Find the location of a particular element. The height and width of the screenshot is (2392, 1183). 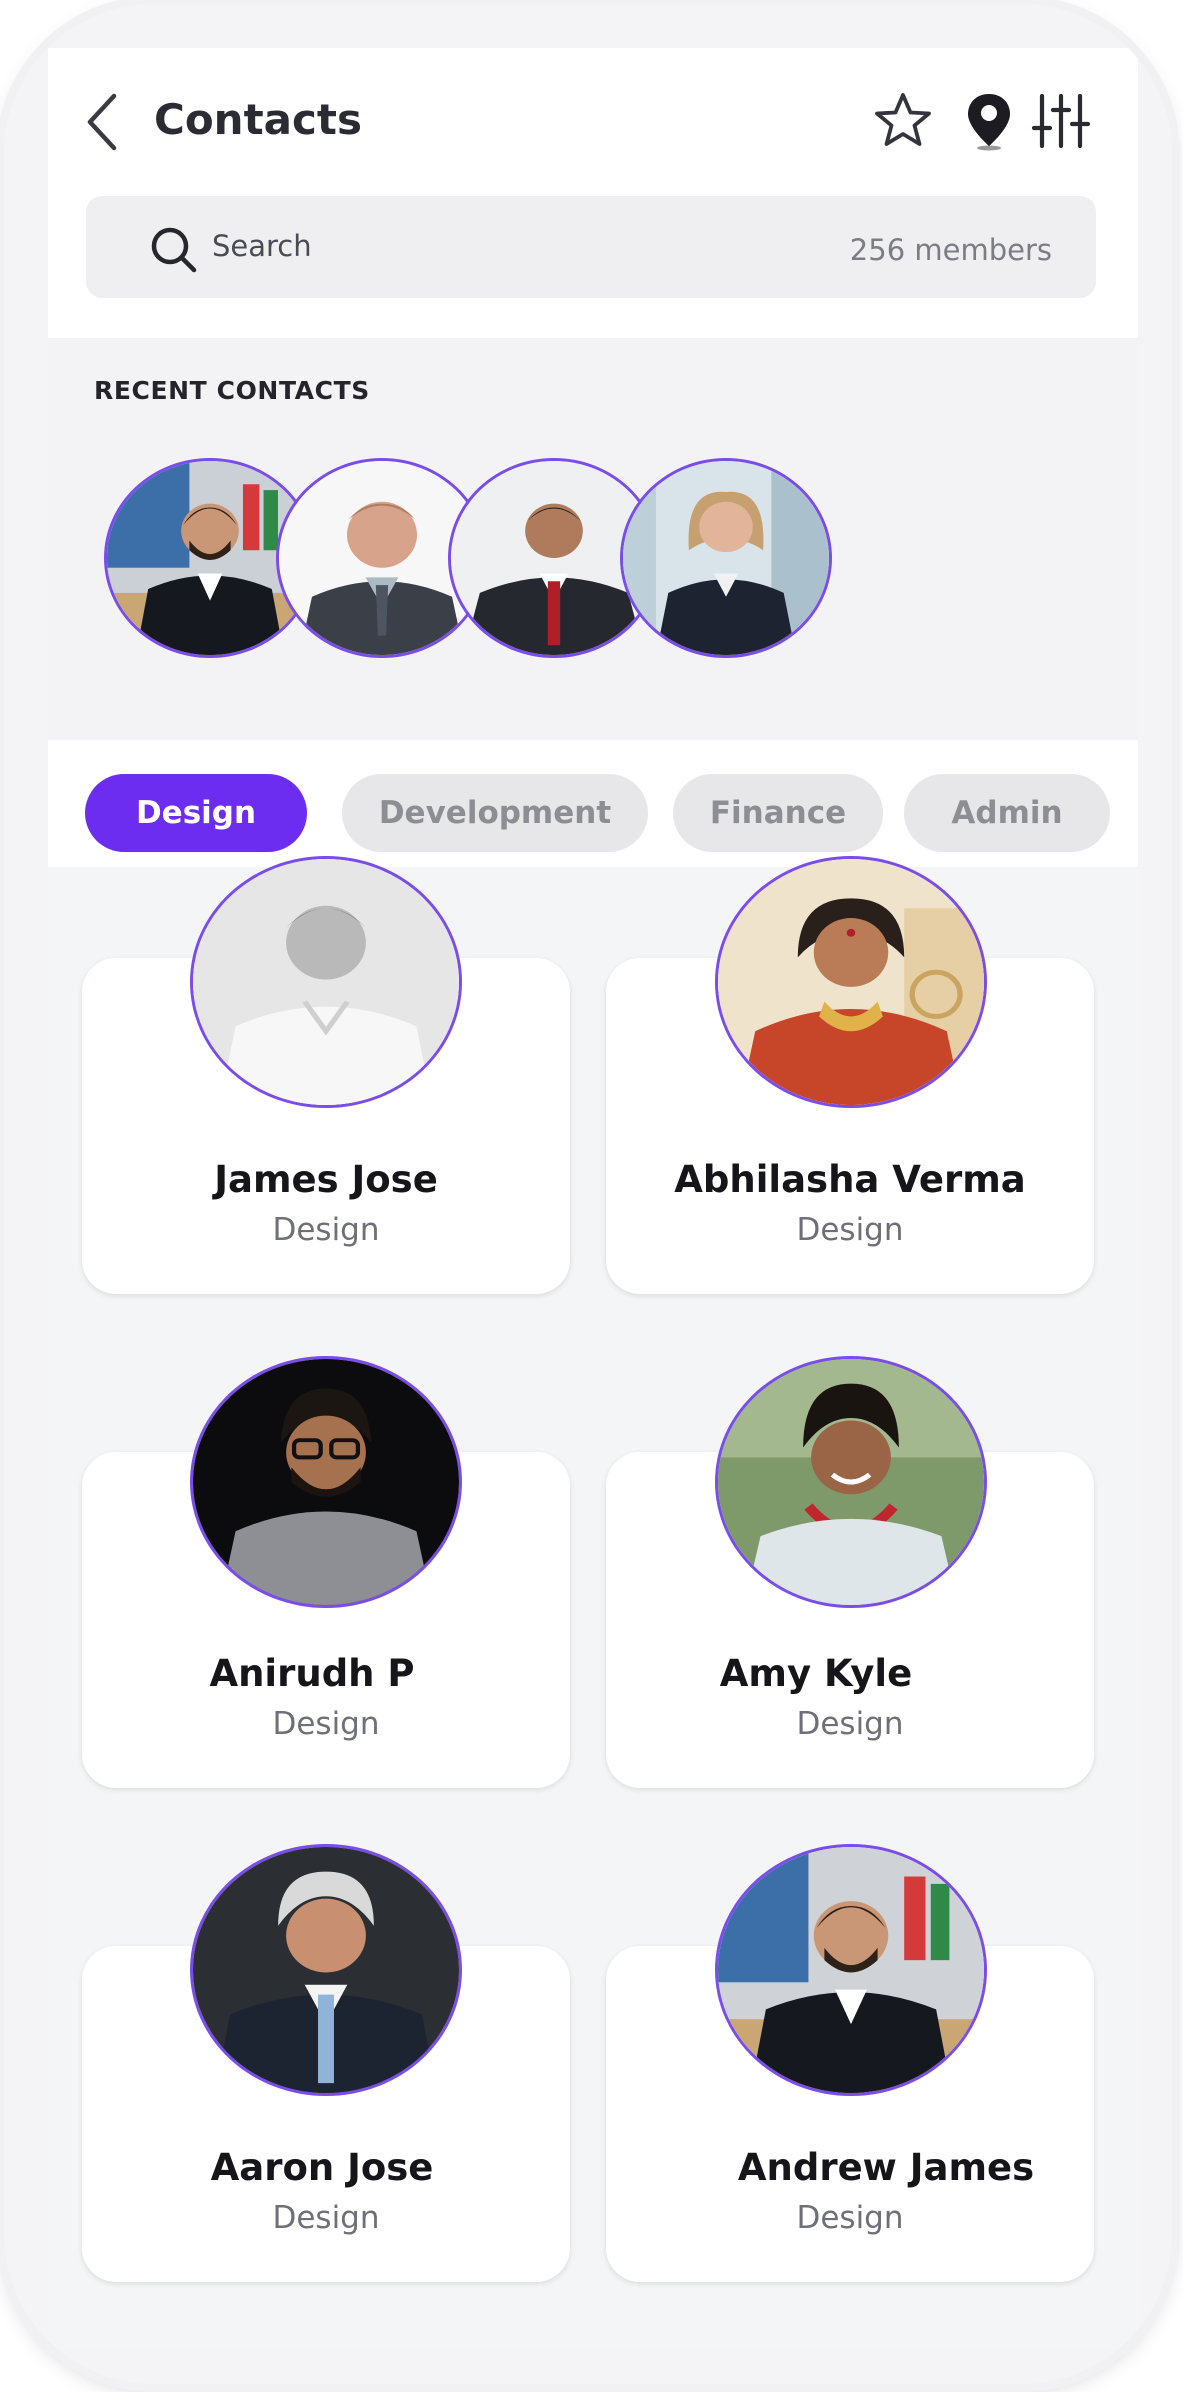

tab-development: Development is located at coordinates (495, 813).